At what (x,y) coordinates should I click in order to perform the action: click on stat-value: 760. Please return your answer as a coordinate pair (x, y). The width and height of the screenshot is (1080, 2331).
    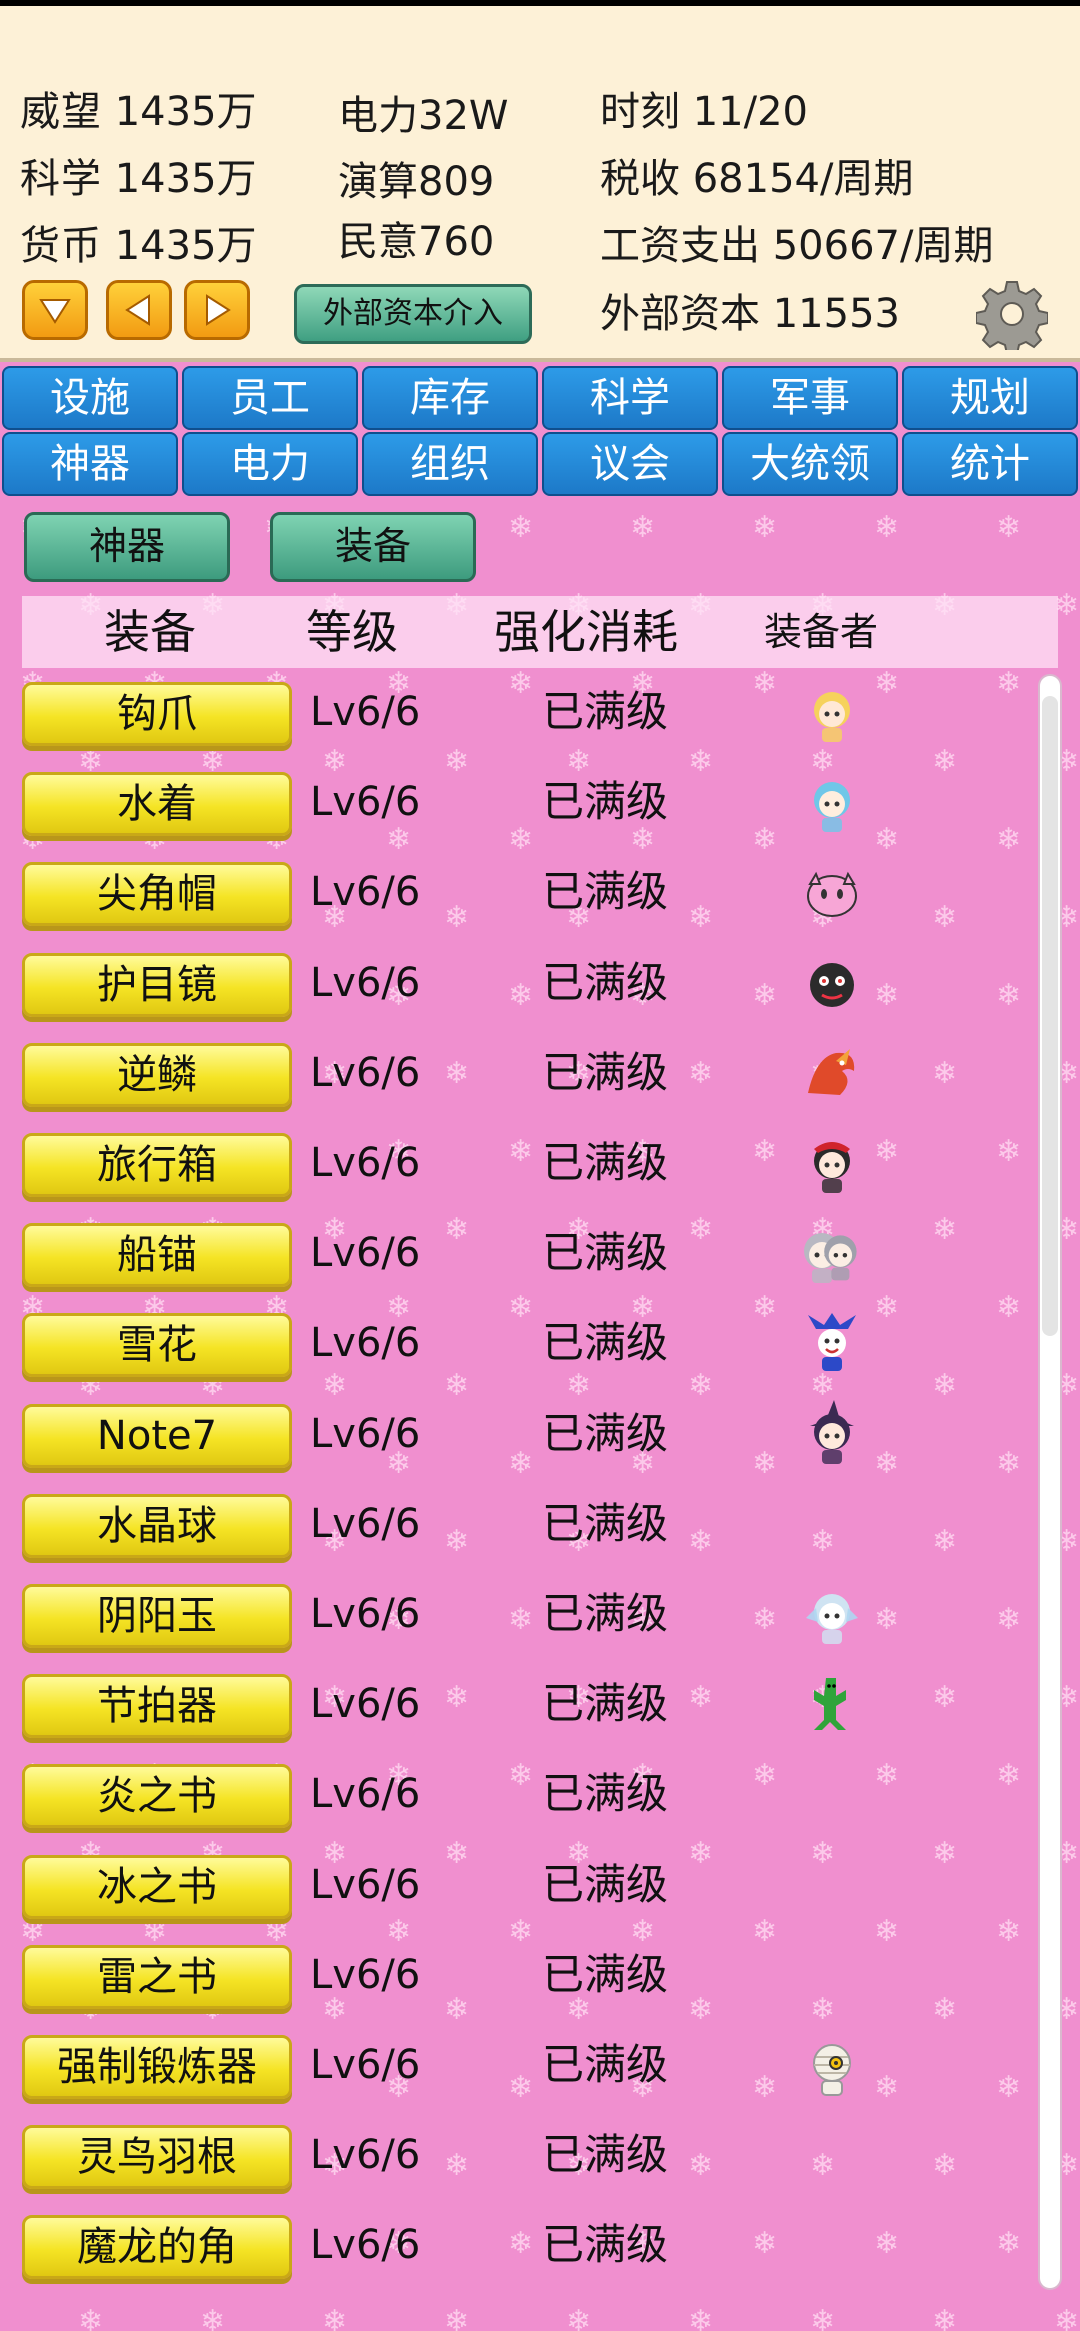
    Looking at the image, I should click on (456, 242).